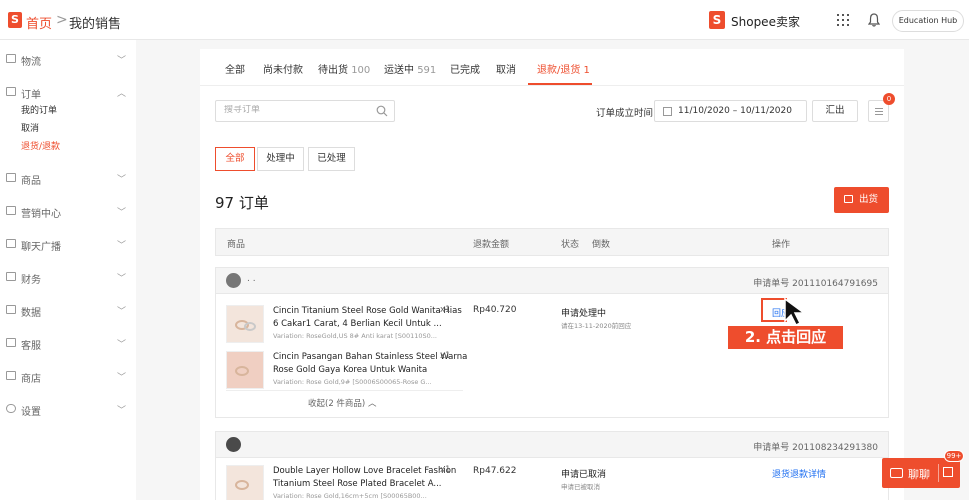 The width and height of the screenshot is (969, 500). What do you see at coordinates (815, 448) in the screenshot?
I see `request-number: 申请单号 201108234291380` at bounding box center [815, 448].